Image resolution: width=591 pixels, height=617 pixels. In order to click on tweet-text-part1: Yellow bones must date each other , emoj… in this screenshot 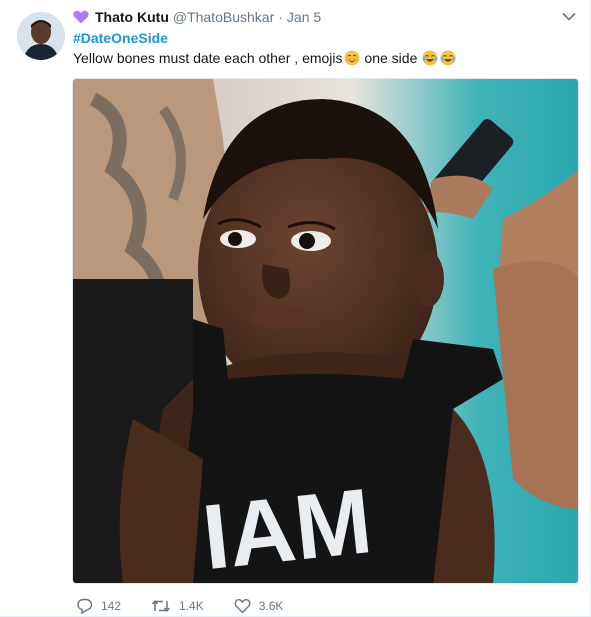, I will do `click(208, 58)`.